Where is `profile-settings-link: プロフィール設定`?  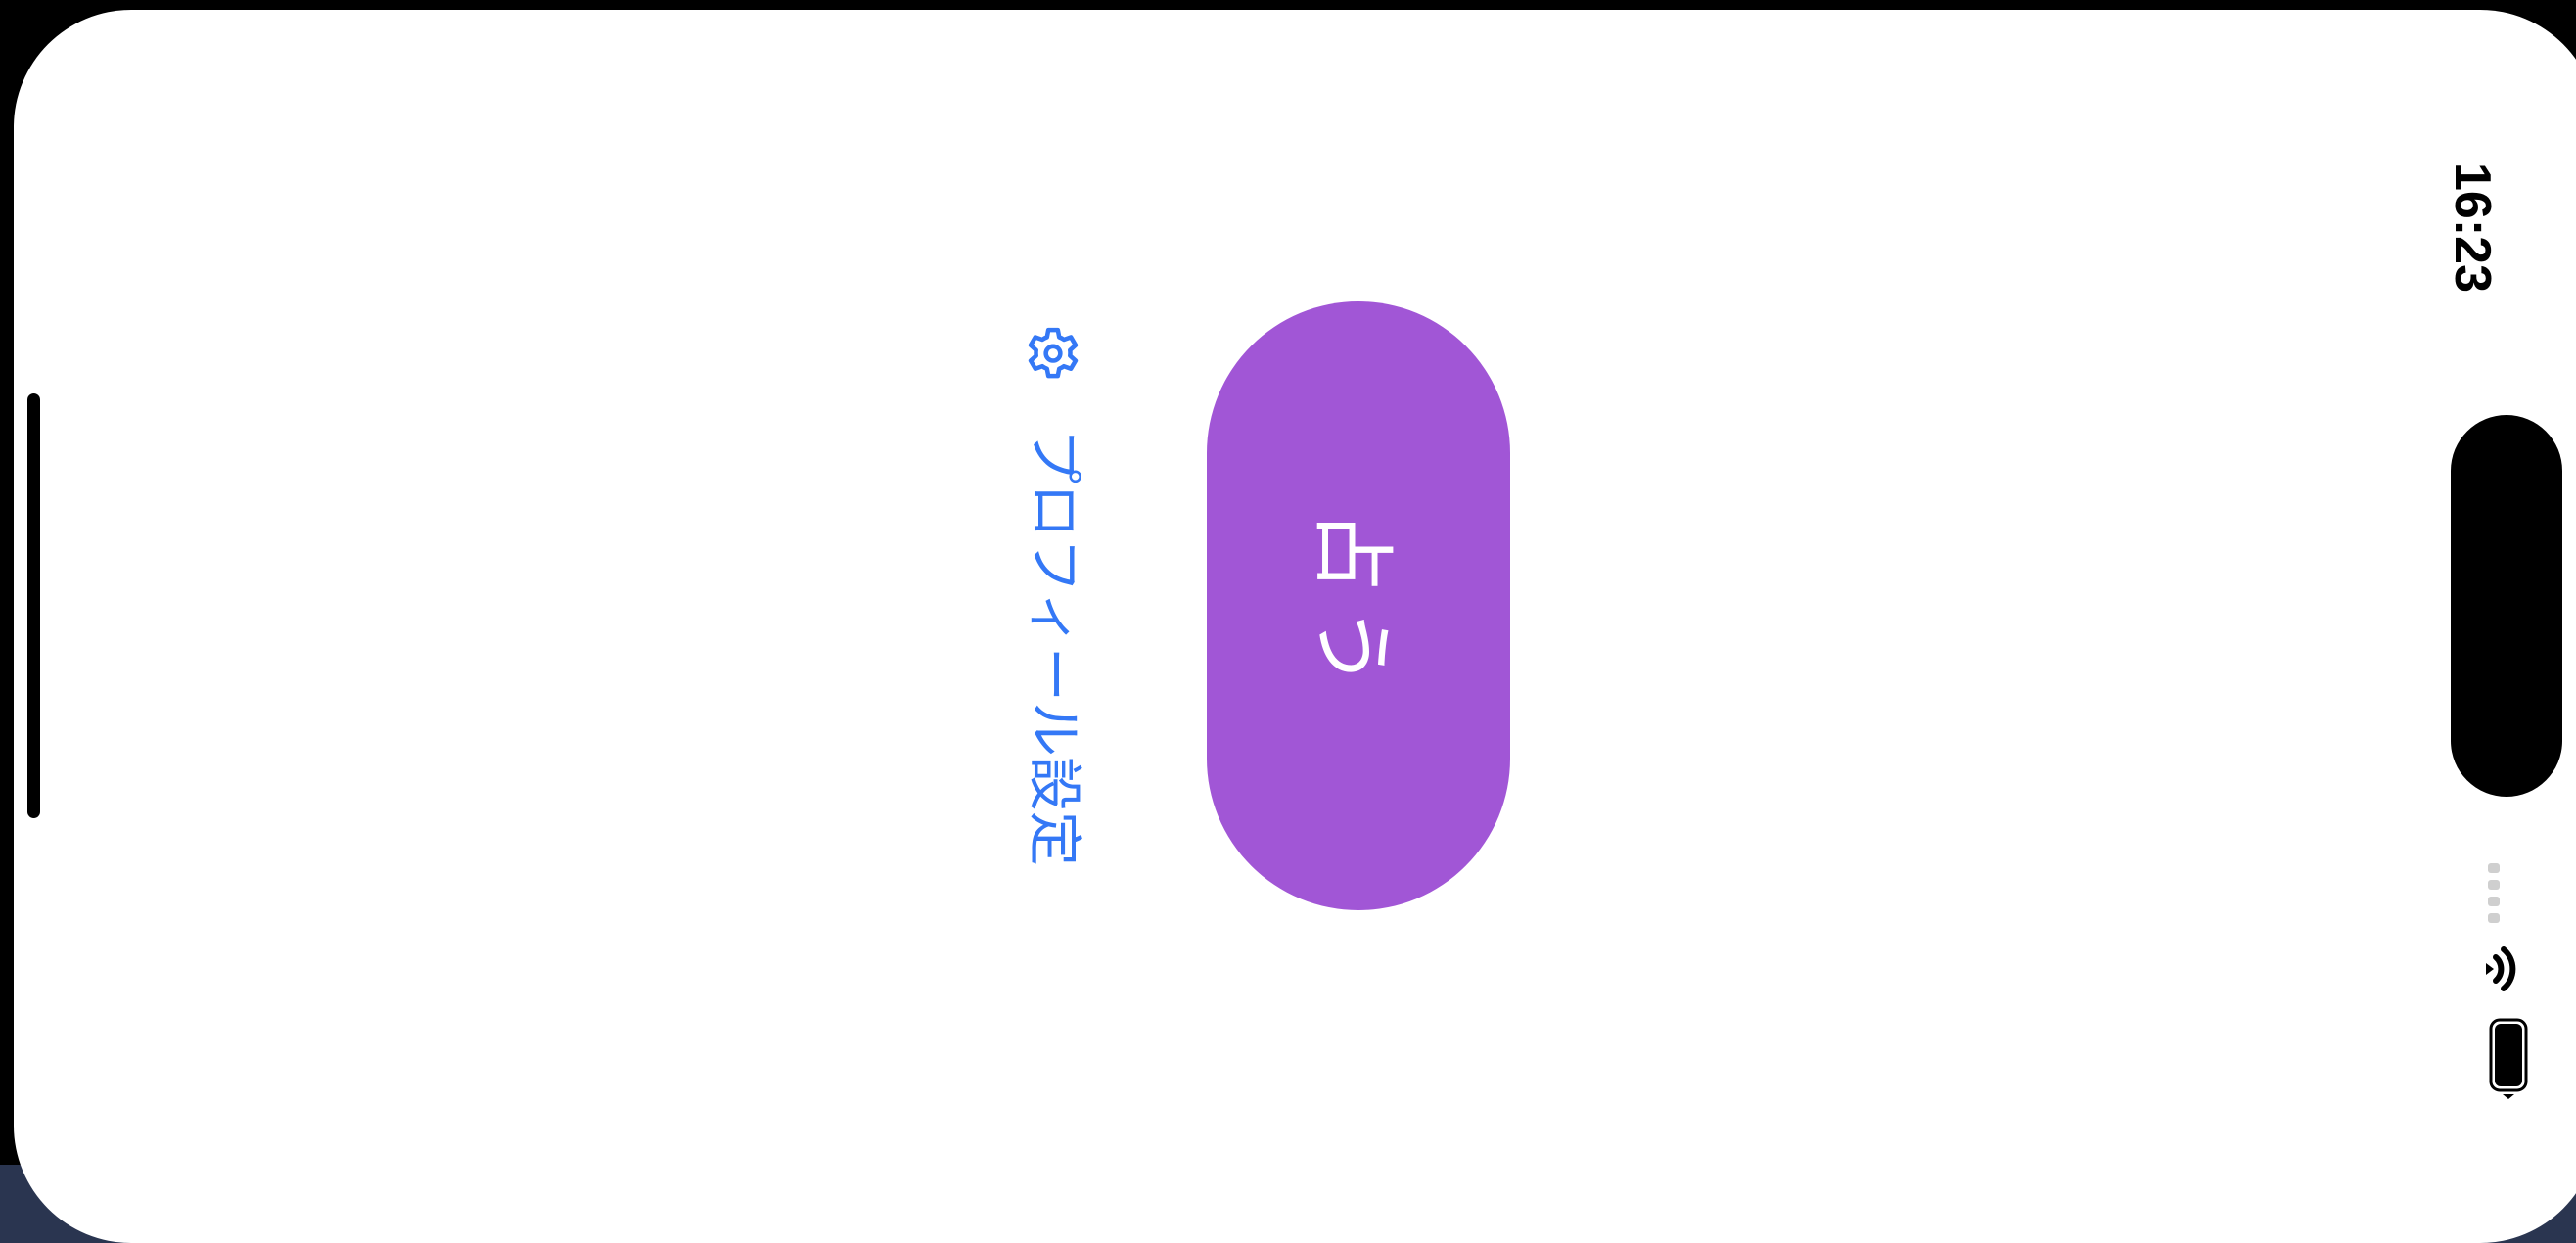
profile-settings-link: プロフィール設定 is located at coordinates (1053, 607).